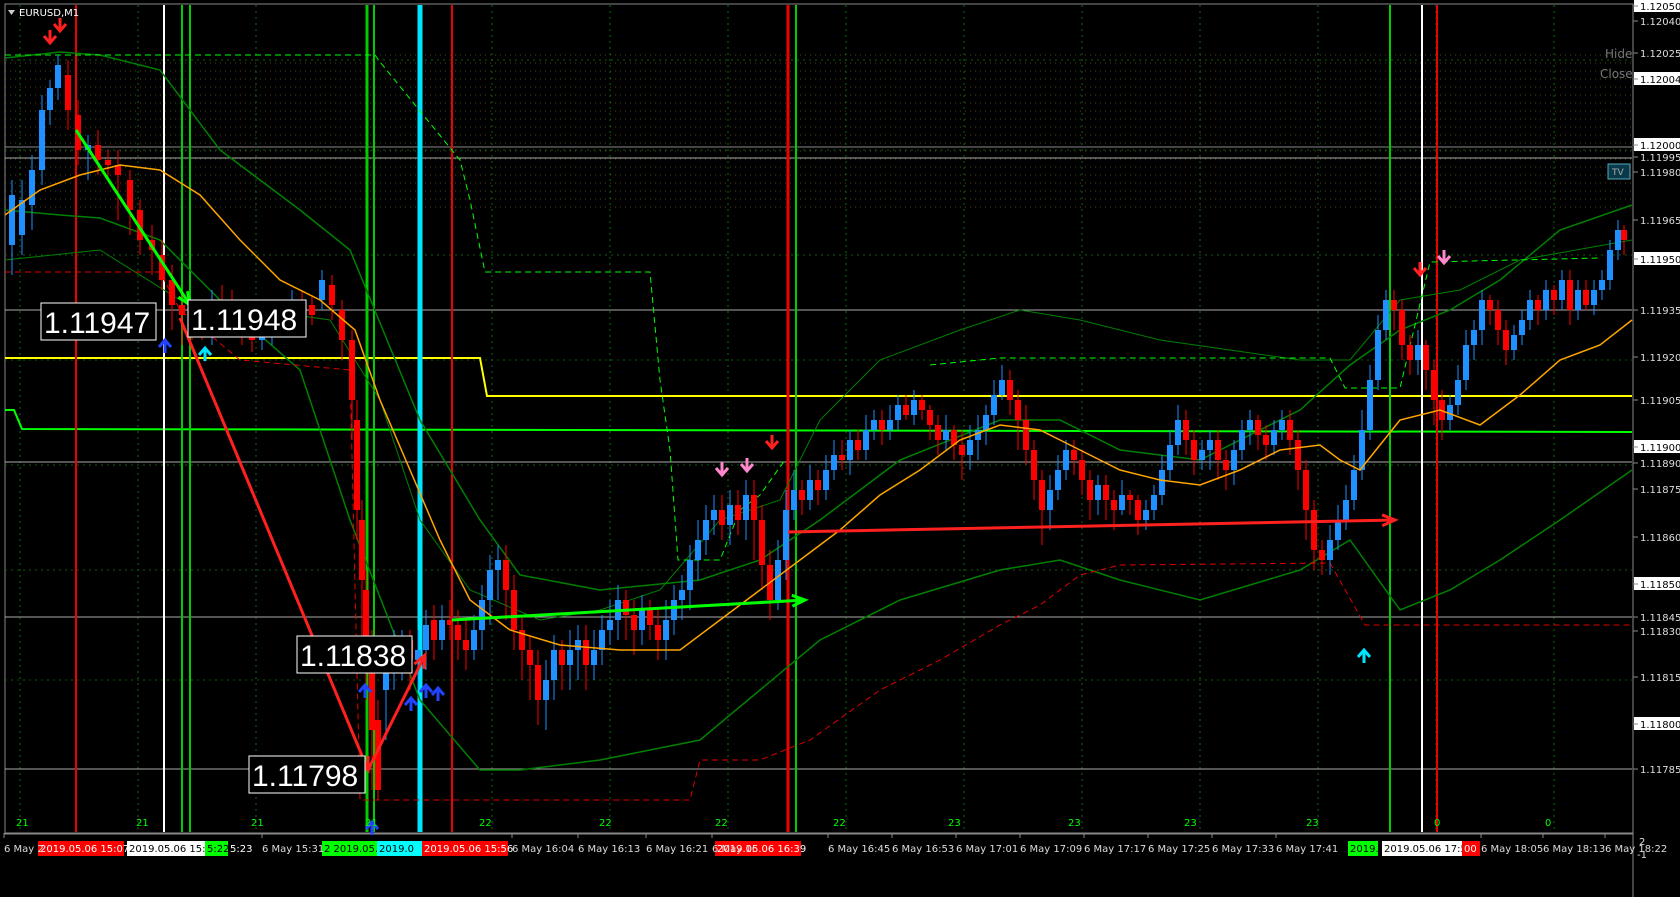 The height and width of the screenshot is (897, 1680). Describe the element at coordinates (11, 12) in the screenshot. I see `triangle-down-icon` at that location.